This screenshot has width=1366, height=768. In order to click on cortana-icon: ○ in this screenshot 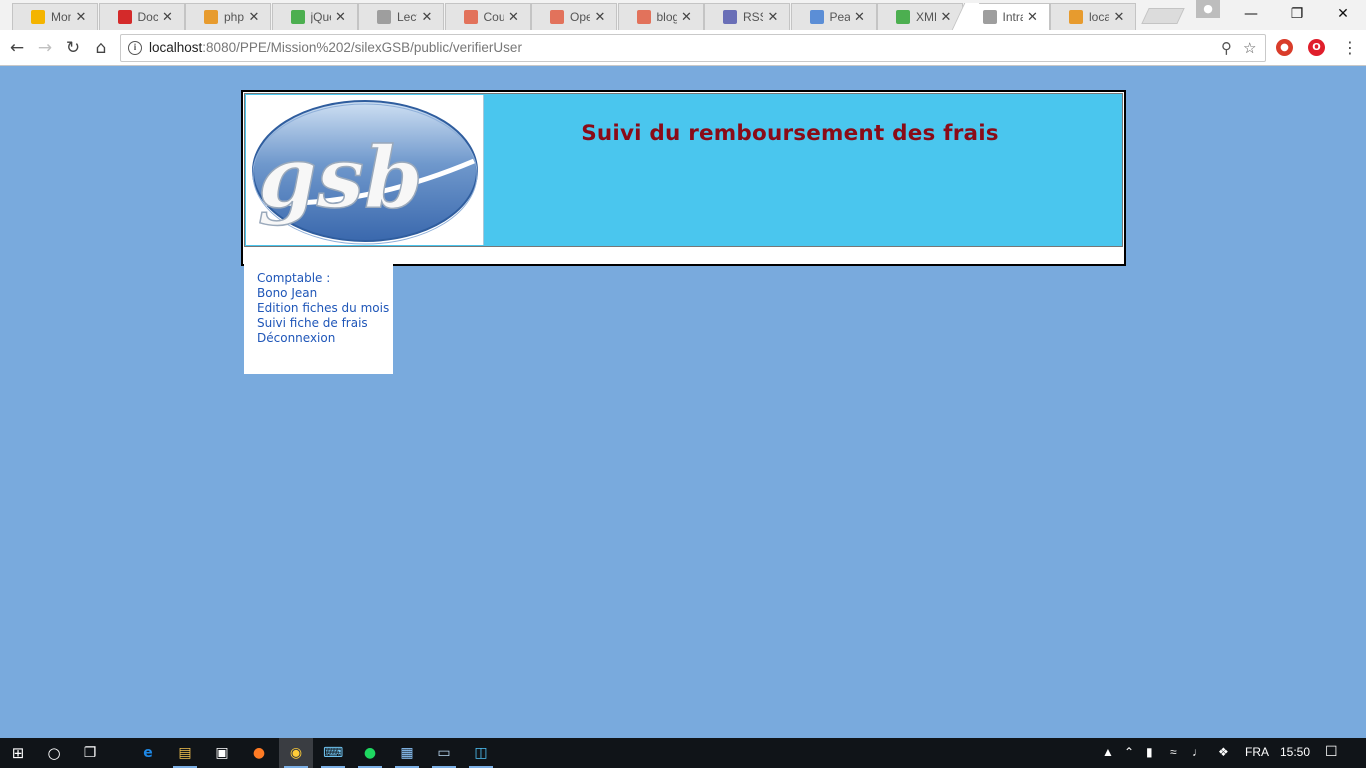, I will do `click(54, 753)`.